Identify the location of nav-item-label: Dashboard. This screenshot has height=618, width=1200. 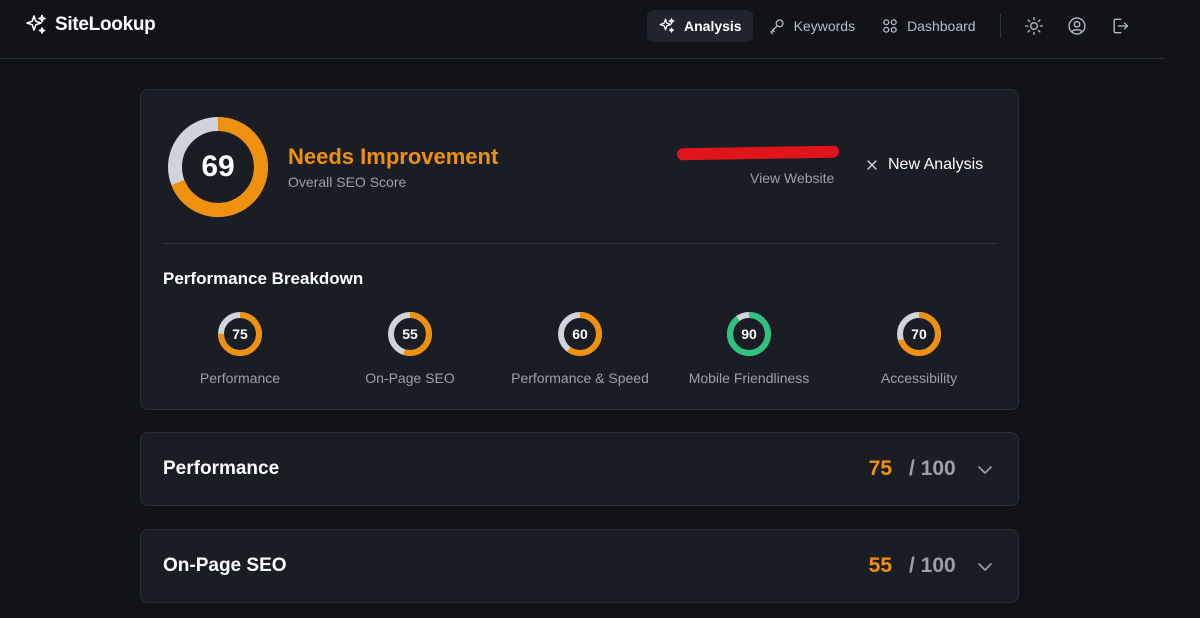
(941, 26).